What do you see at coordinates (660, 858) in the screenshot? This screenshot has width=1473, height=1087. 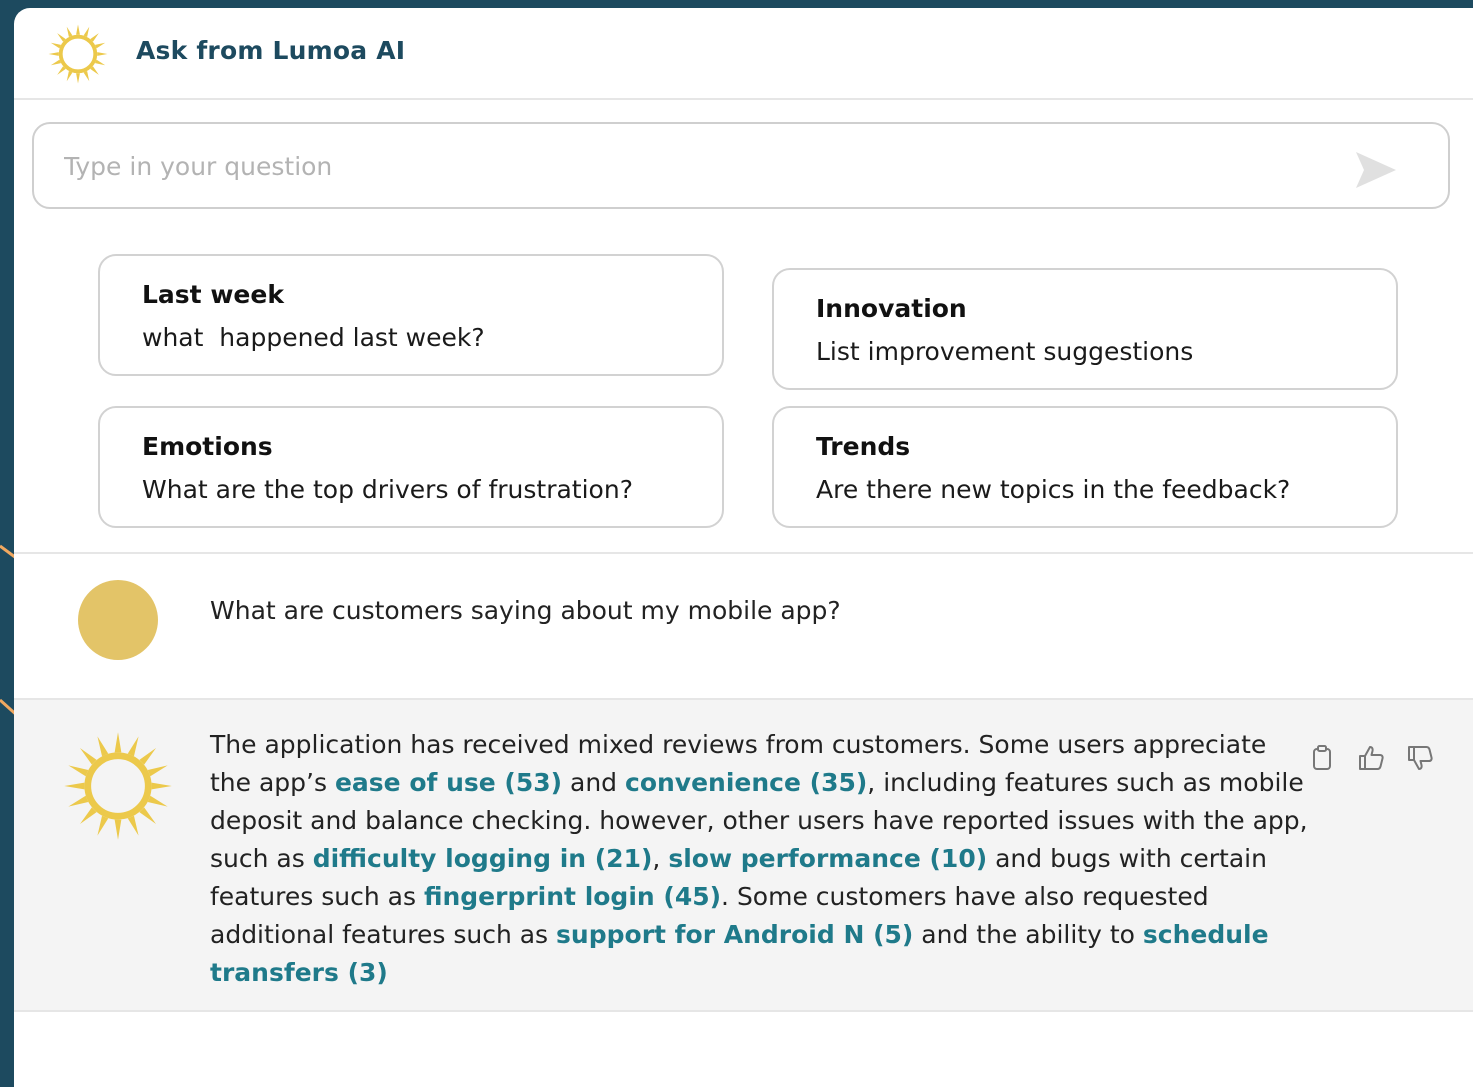 I see `response-text: ,` at bounding box center [660, 858].